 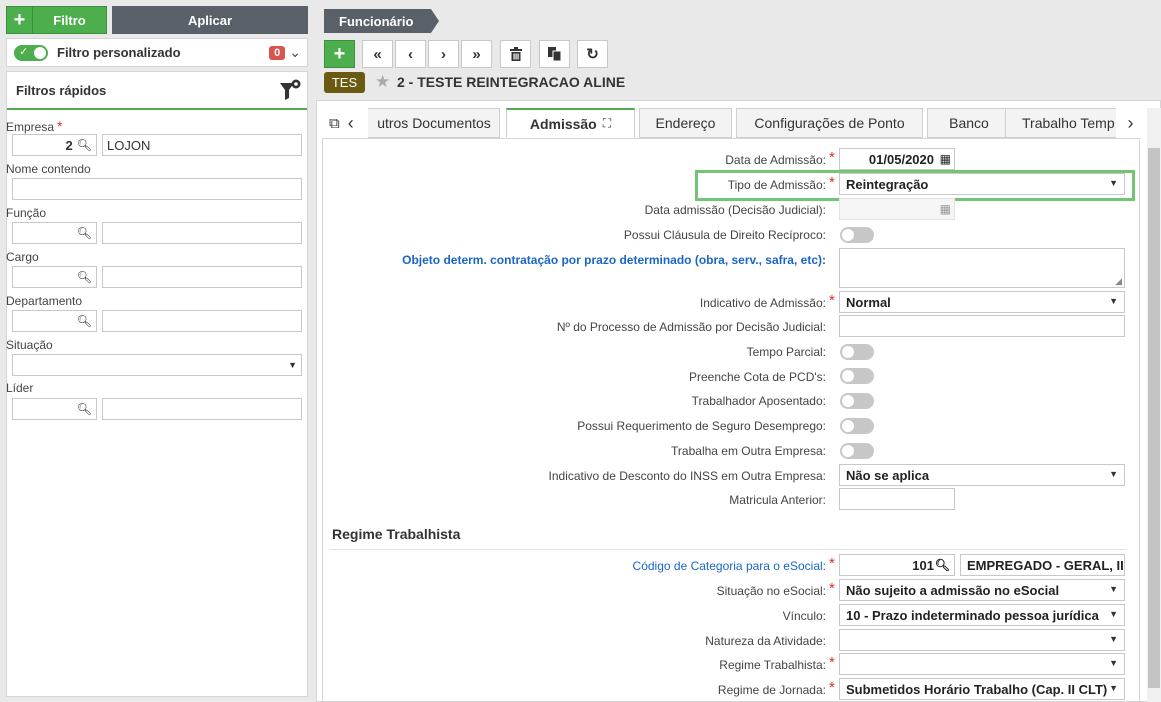 I want to click on categoria-name-input: EMPREGADO - GERAL, II, so click(x=1042, y=565).